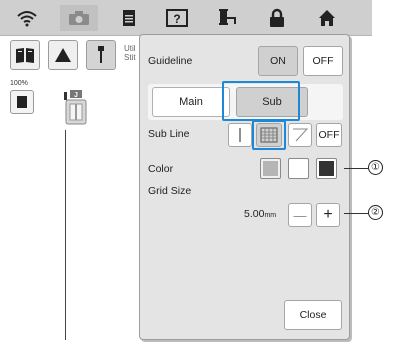  I want to click on wifi-icon, so click(27, 18).